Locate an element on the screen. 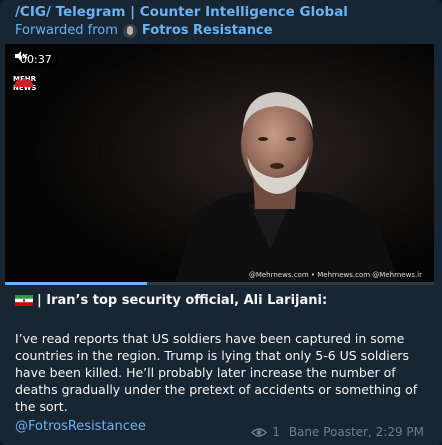 This screenshot has width=442, height=445. channel-link: @FotrosResistancee is located at coordinates (80, 426).